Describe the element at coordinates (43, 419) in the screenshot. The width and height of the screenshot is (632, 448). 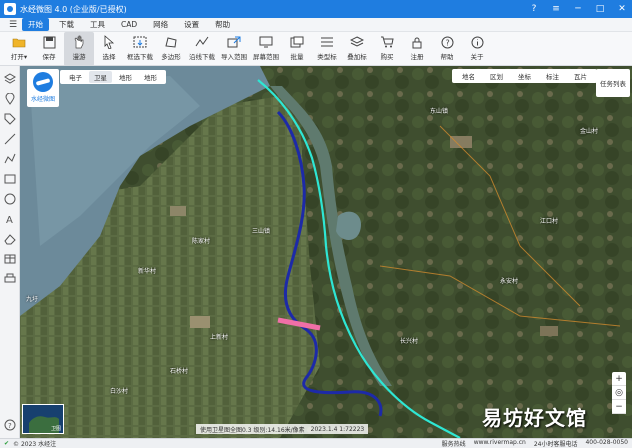
I see `overview-minimap: 卫图` at that location.